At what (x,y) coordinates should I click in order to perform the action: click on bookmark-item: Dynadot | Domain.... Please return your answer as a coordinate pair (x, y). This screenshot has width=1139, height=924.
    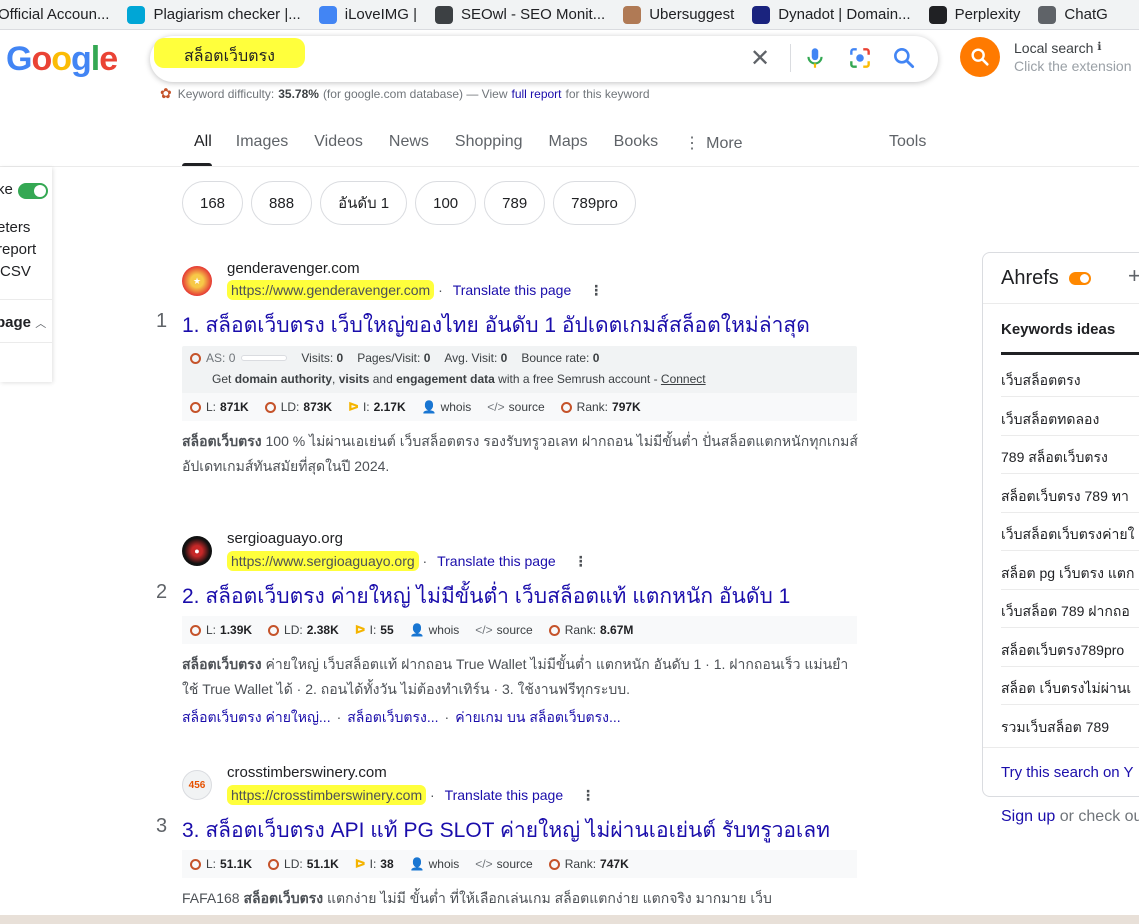
    Looking at the image, I should click on (831, 14).